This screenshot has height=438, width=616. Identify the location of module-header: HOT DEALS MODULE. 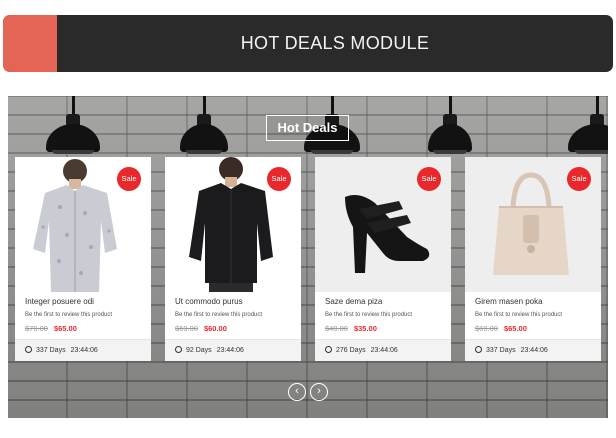
(308, 43).